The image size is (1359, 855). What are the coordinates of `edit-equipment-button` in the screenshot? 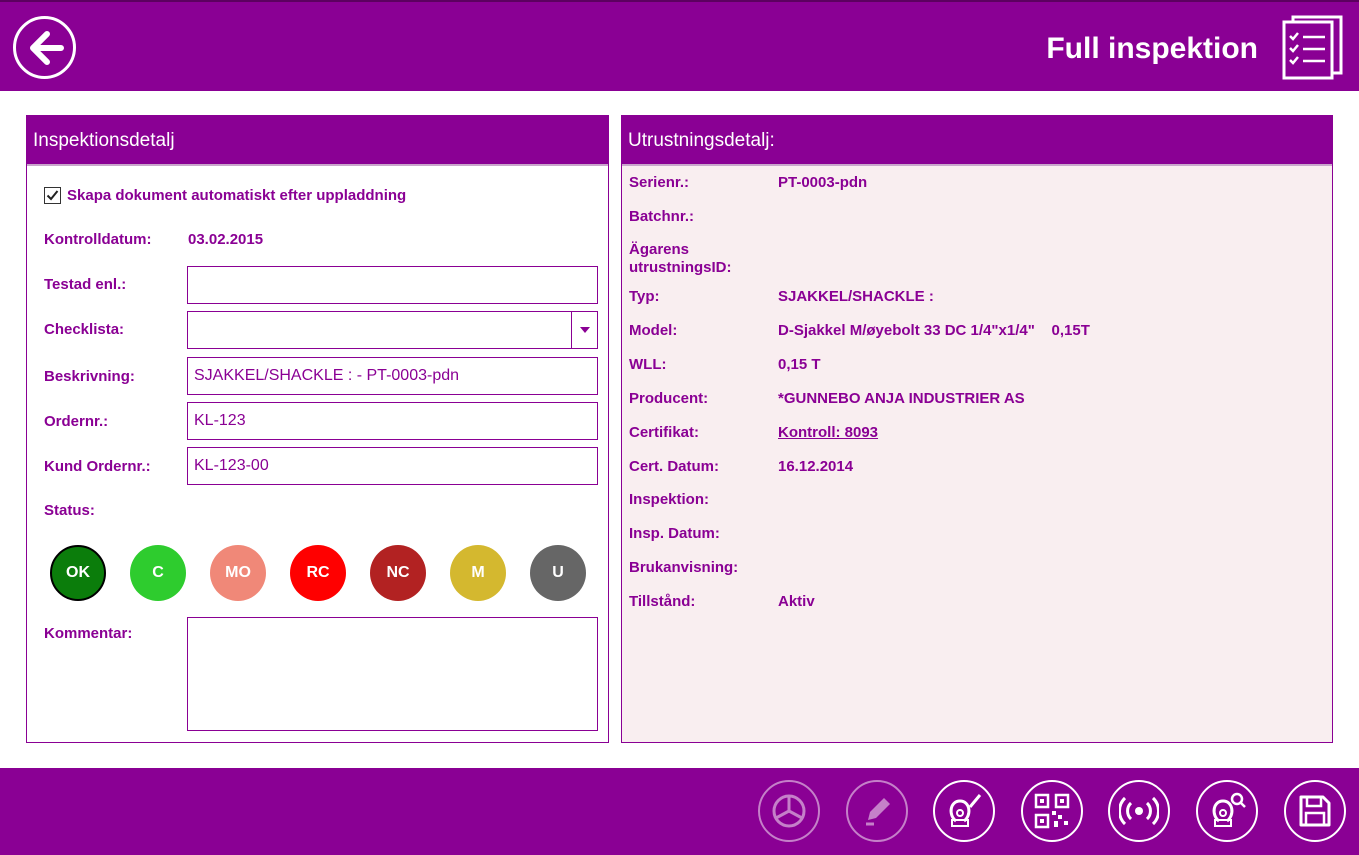 It's located at (964, 811).